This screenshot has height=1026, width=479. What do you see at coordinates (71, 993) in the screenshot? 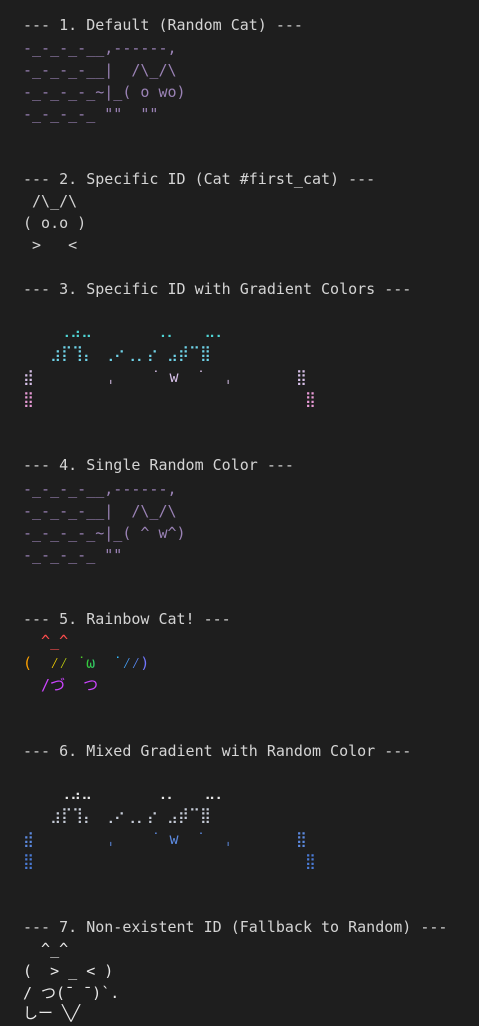
I see `cat-7-line-3: / つ(¯ ¯)`.` at bounding box center [71, 993].